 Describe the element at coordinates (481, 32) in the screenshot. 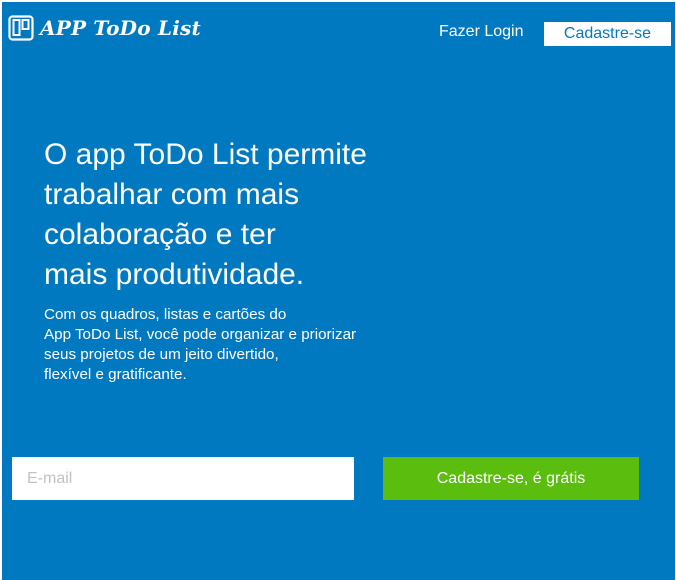

I see `login-link: Fazer Login` at that location.